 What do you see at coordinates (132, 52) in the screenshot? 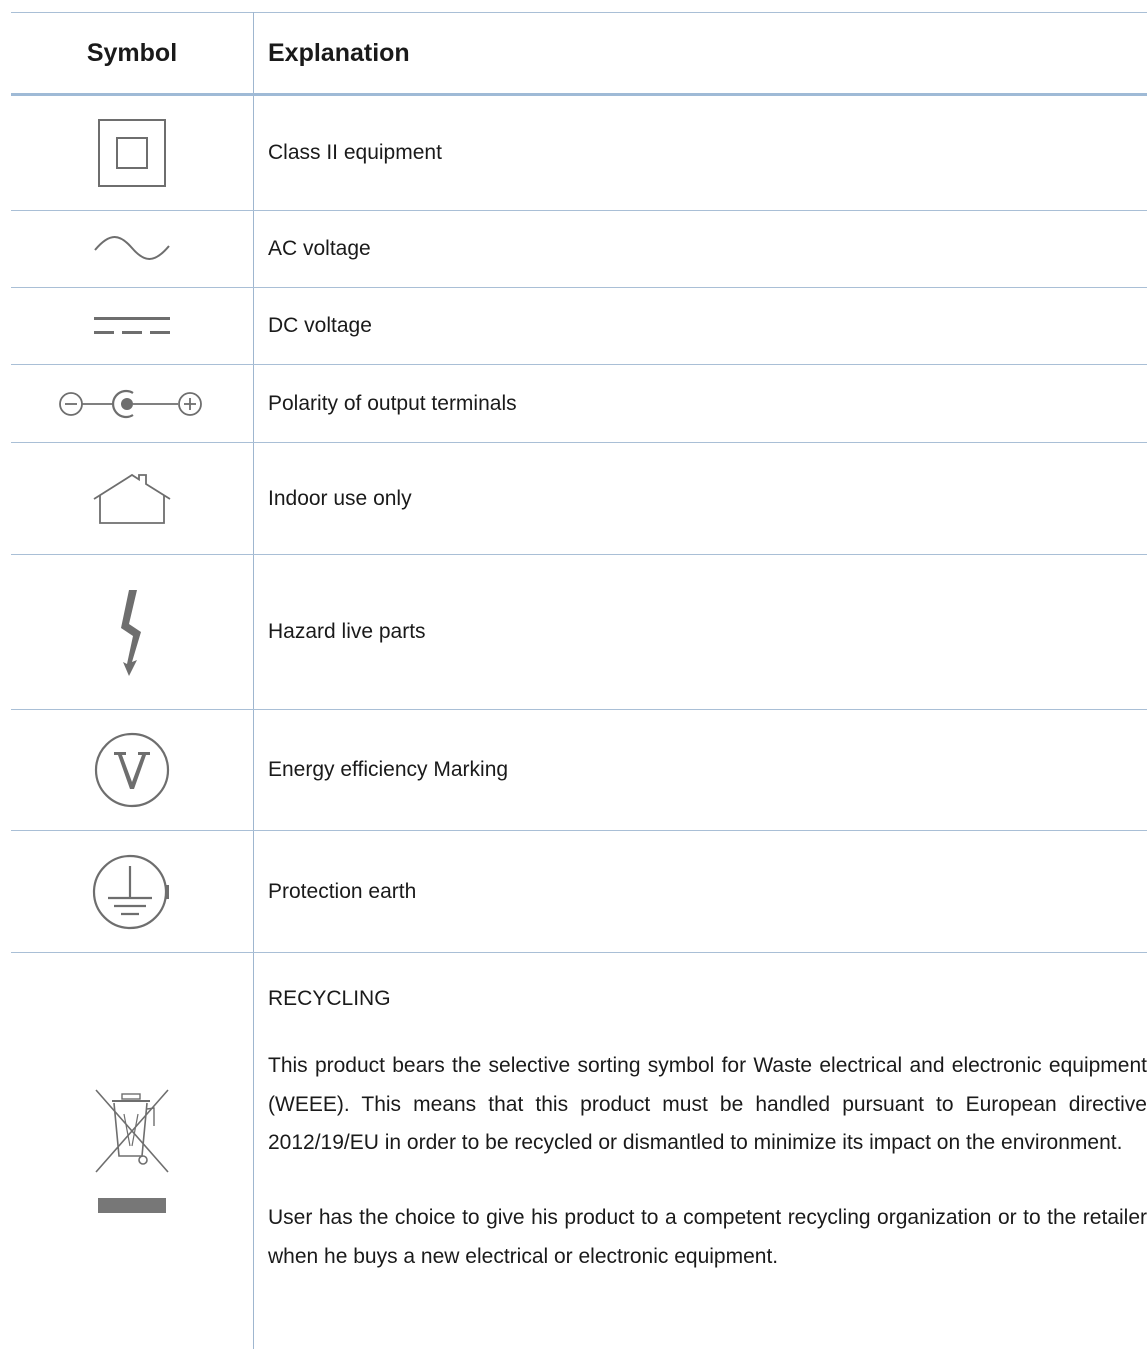
I see `header-symbol: Symbol` at bounding box center [132, 52].